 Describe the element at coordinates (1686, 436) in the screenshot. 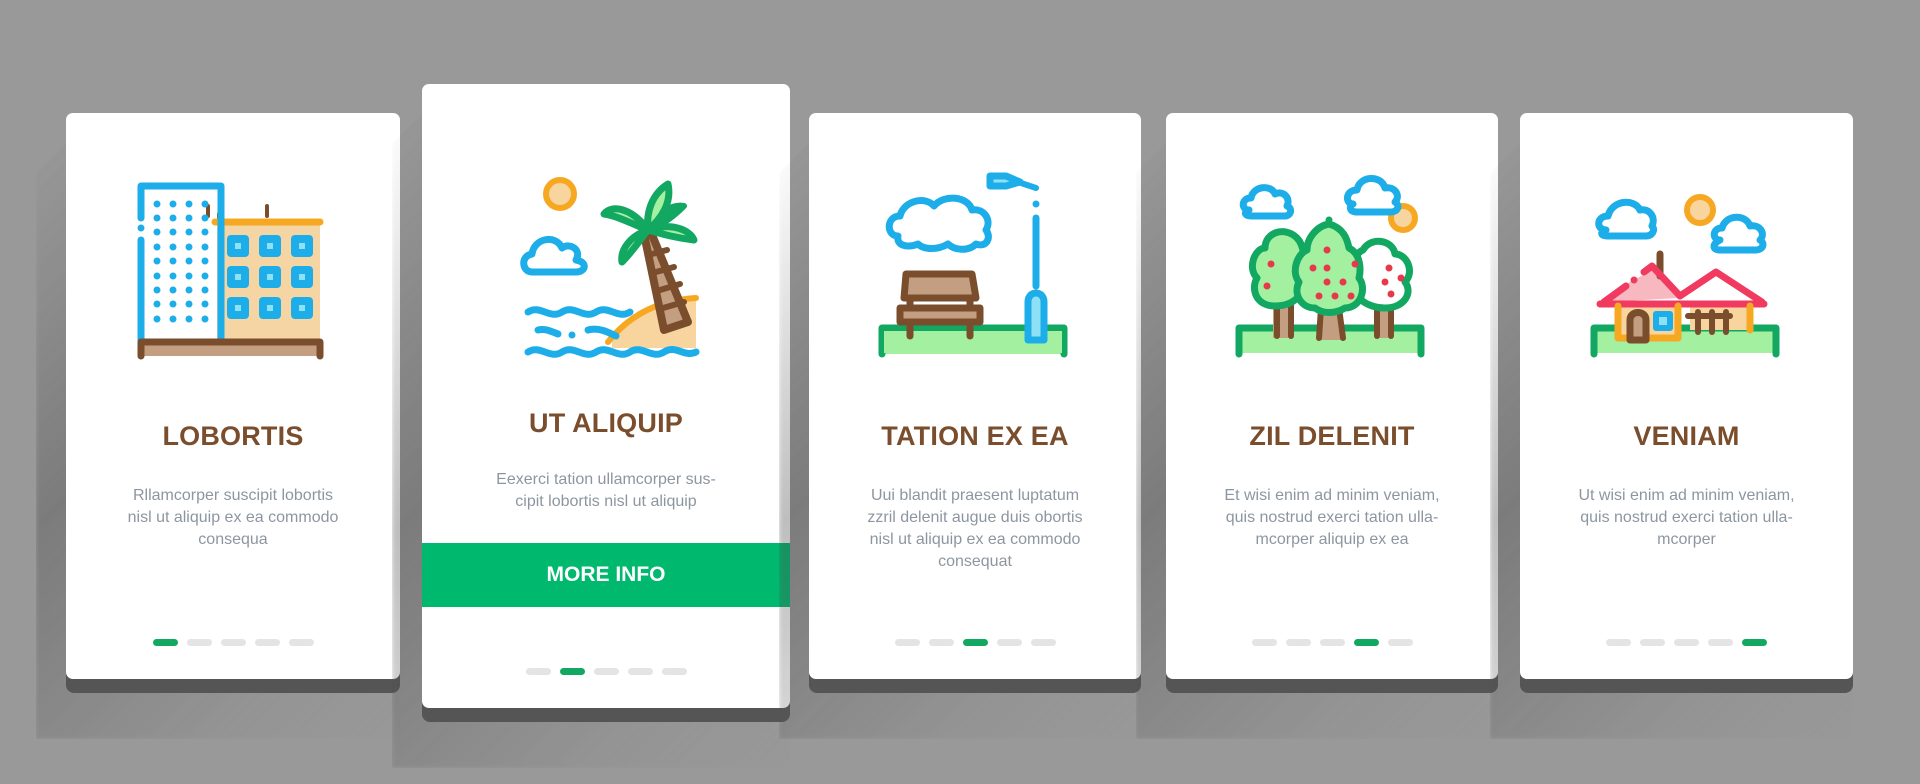

I see `card-title: VENIAM` at that location.